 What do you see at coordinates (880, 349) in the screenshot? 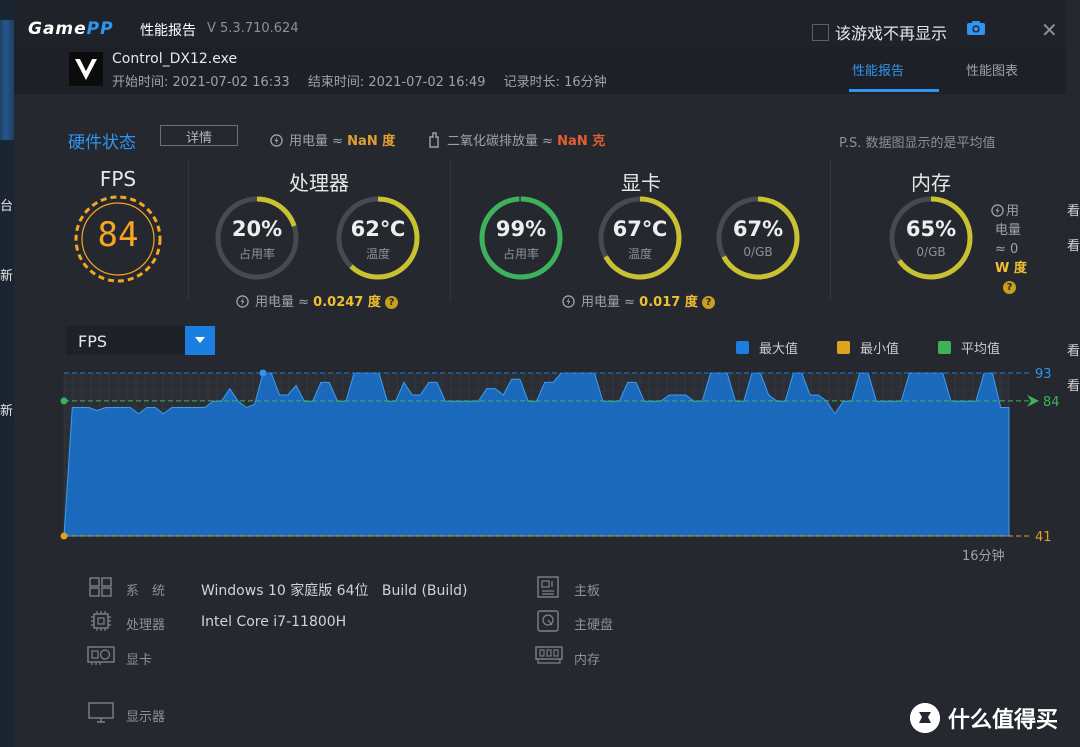
I see `legend-label-min: 最小值` at bounding box center [880, 349].